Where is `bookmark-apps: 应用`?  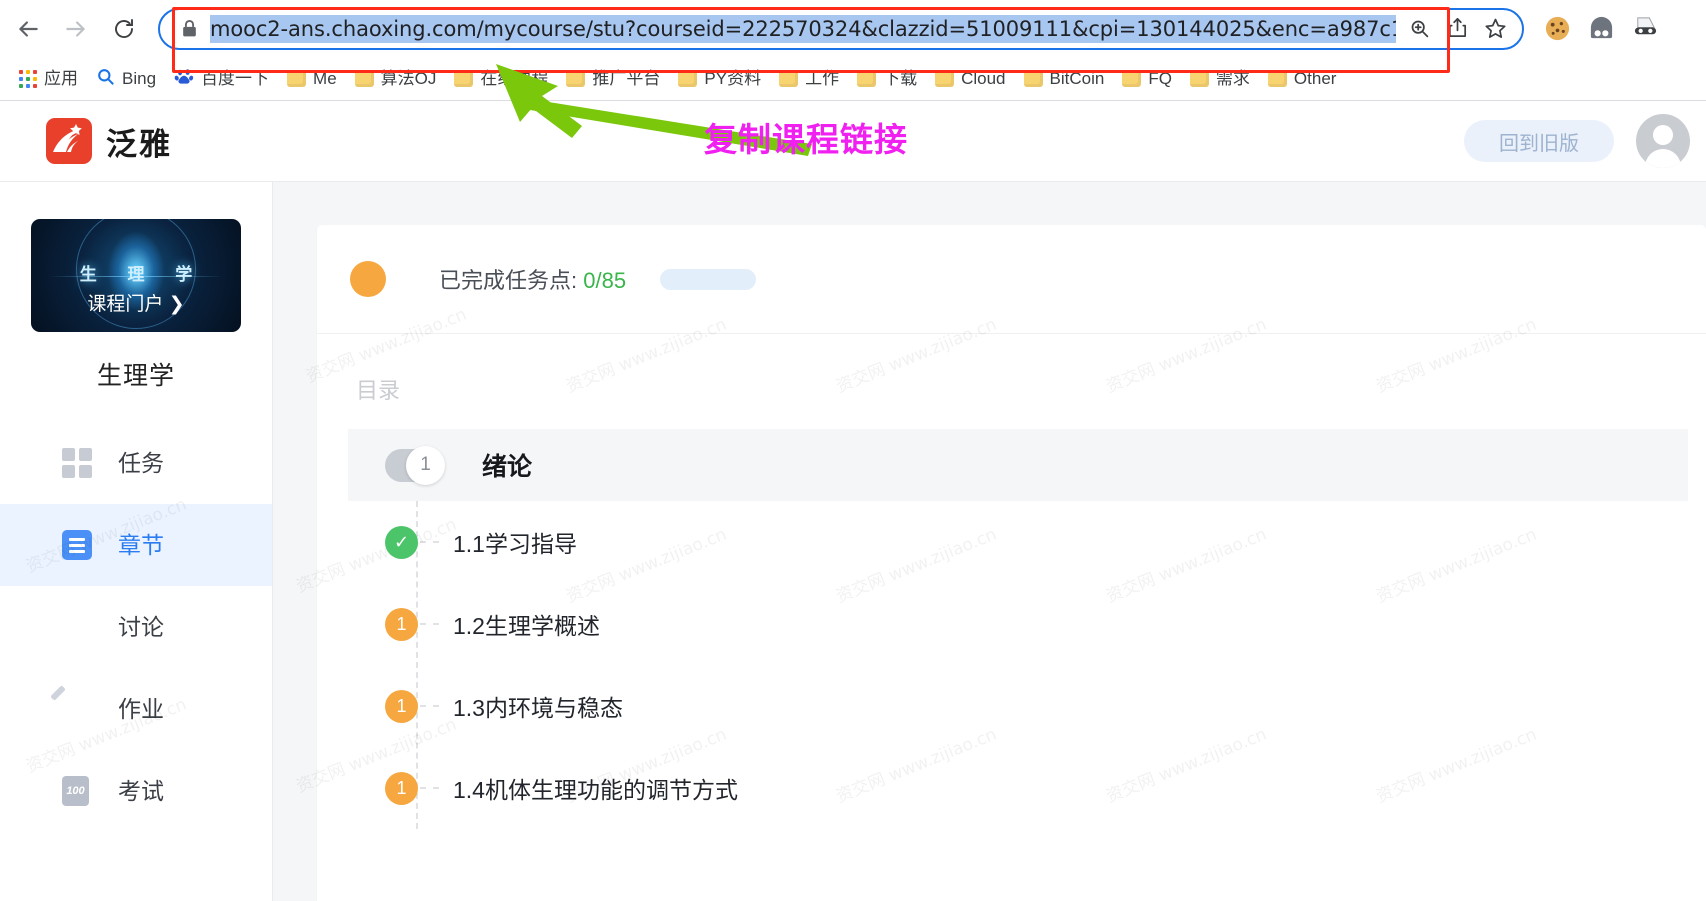
bookmark-apps: 应用 is located at coordinates (48, 79).